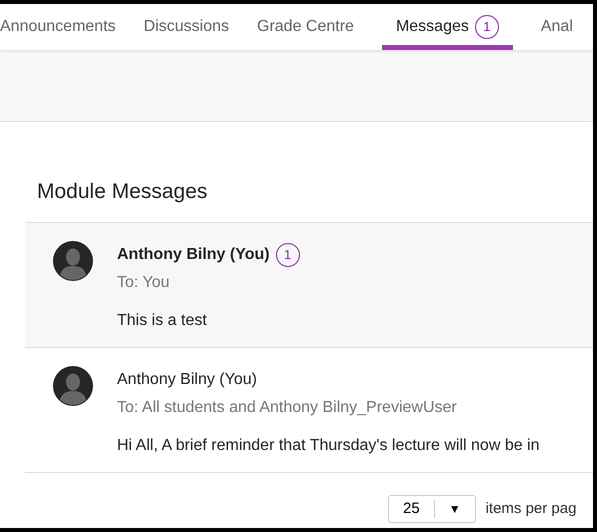 This screenshot has width=597, height=532. What do you see at coordinates (305, 27) in the screenshot?
I see `tab: Grade Centre` at bounding box center [305, 27].